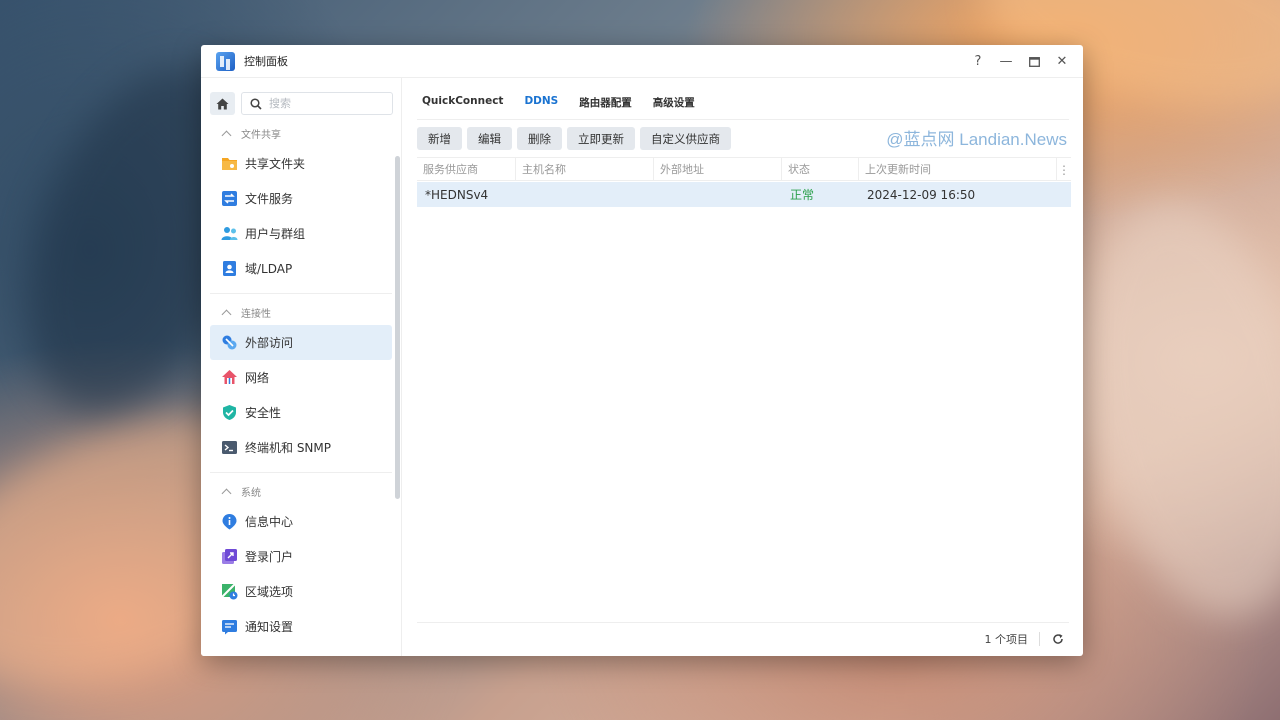 This screenshot has width=1280, height=720. Describe the element at coordinates (266, 61) in the screenshot. I see `window-title: 控制面板` at that location.